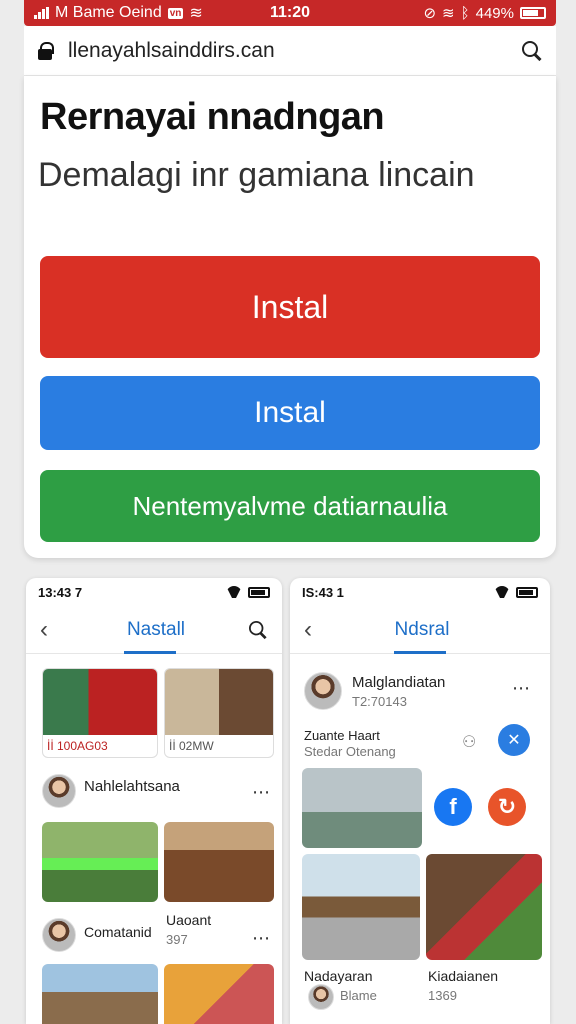  I want to click on page-subtitle: Demalagi inr gamiana lincain, so click(256, 175).